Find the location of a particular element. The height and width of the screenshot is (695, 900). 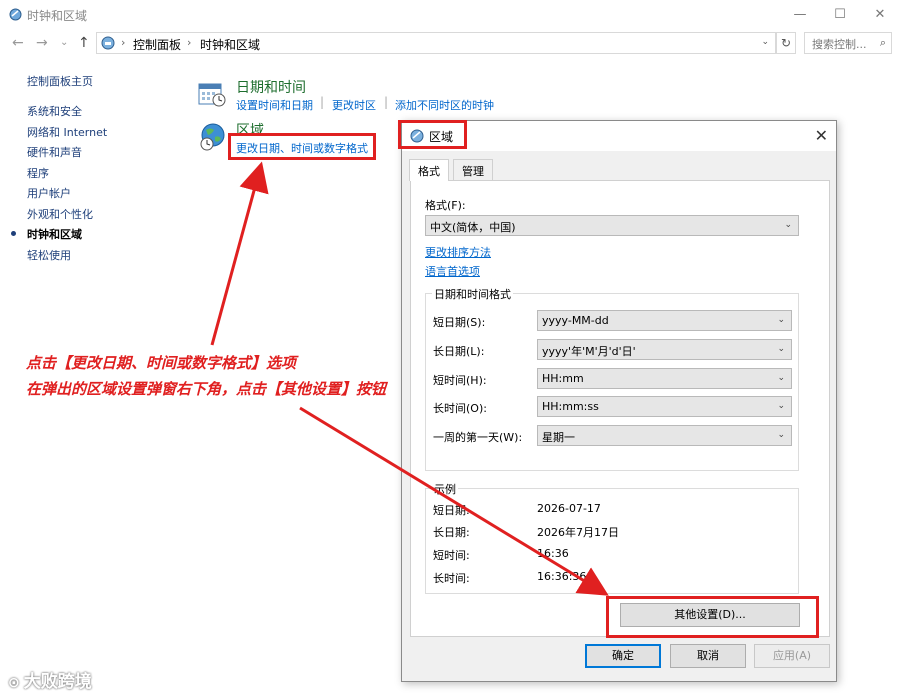

watermark-text: ⊙ 大败跨境 is located at coordinates (50, 679).